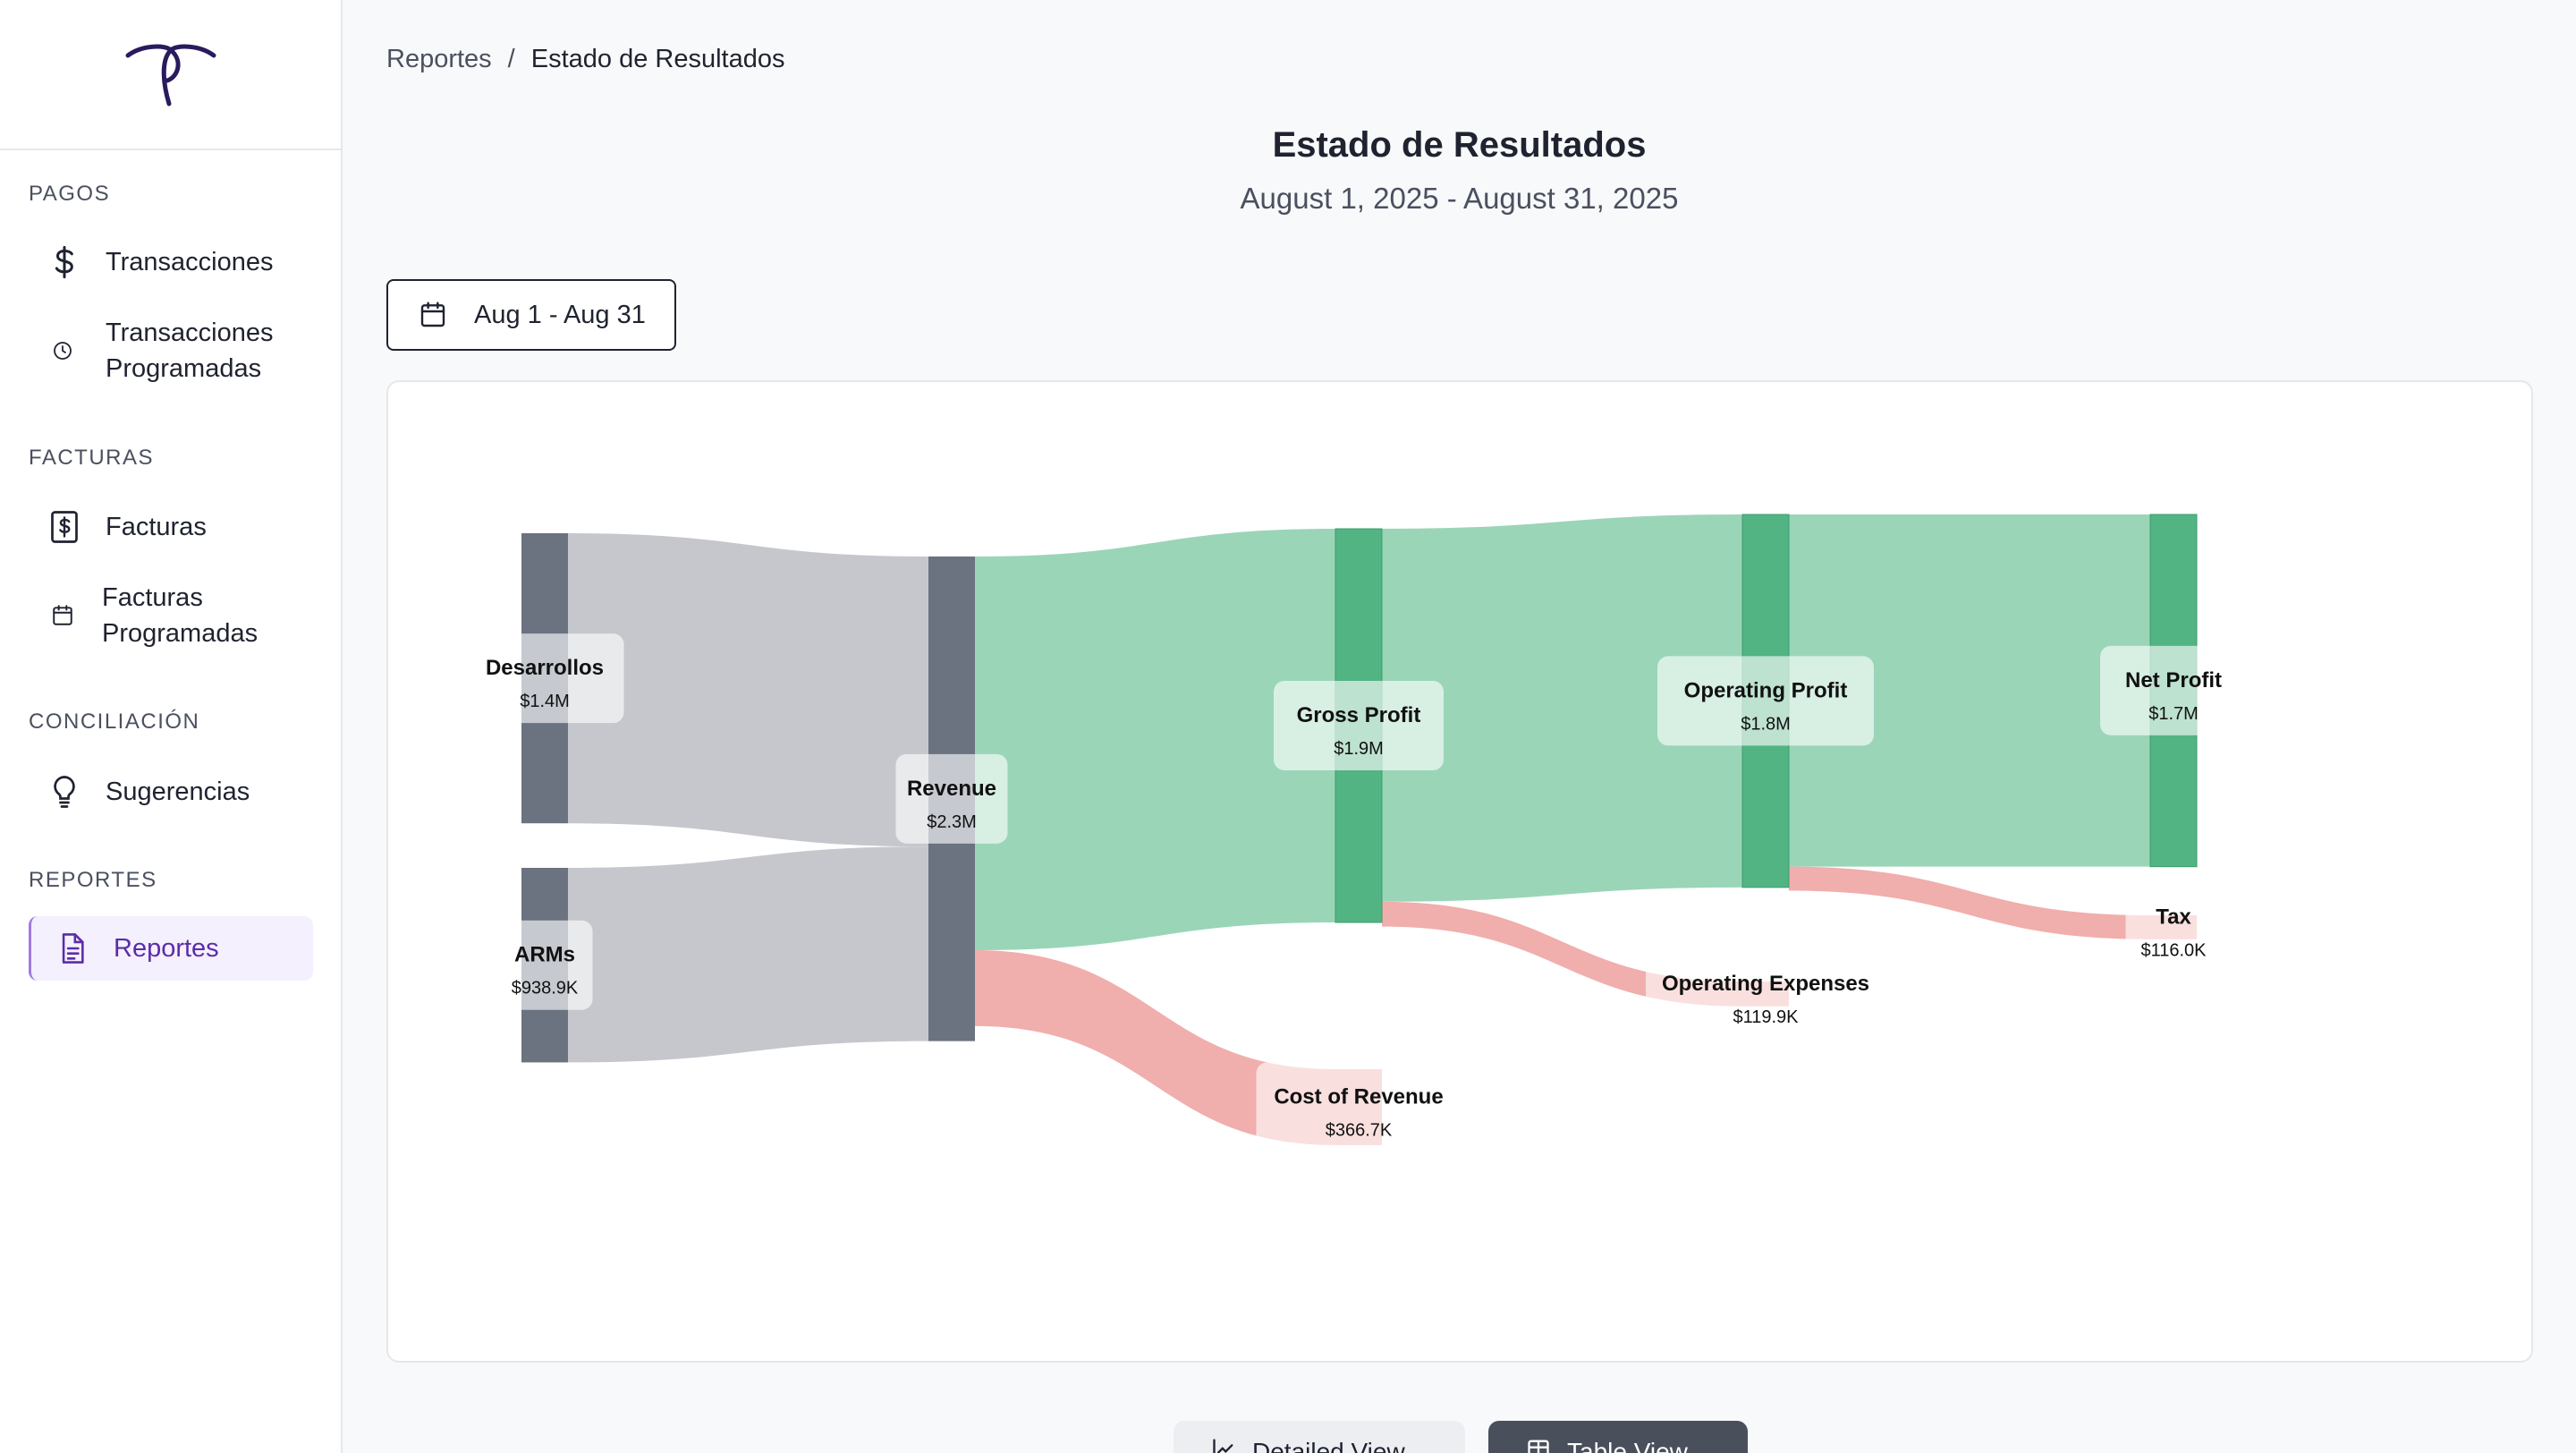 The height and width of the screenshot is (1453, 2576). Describe the element at coordinates (1627, 1445) in the screenshot. I see `table-view-label: Table View` at that location.